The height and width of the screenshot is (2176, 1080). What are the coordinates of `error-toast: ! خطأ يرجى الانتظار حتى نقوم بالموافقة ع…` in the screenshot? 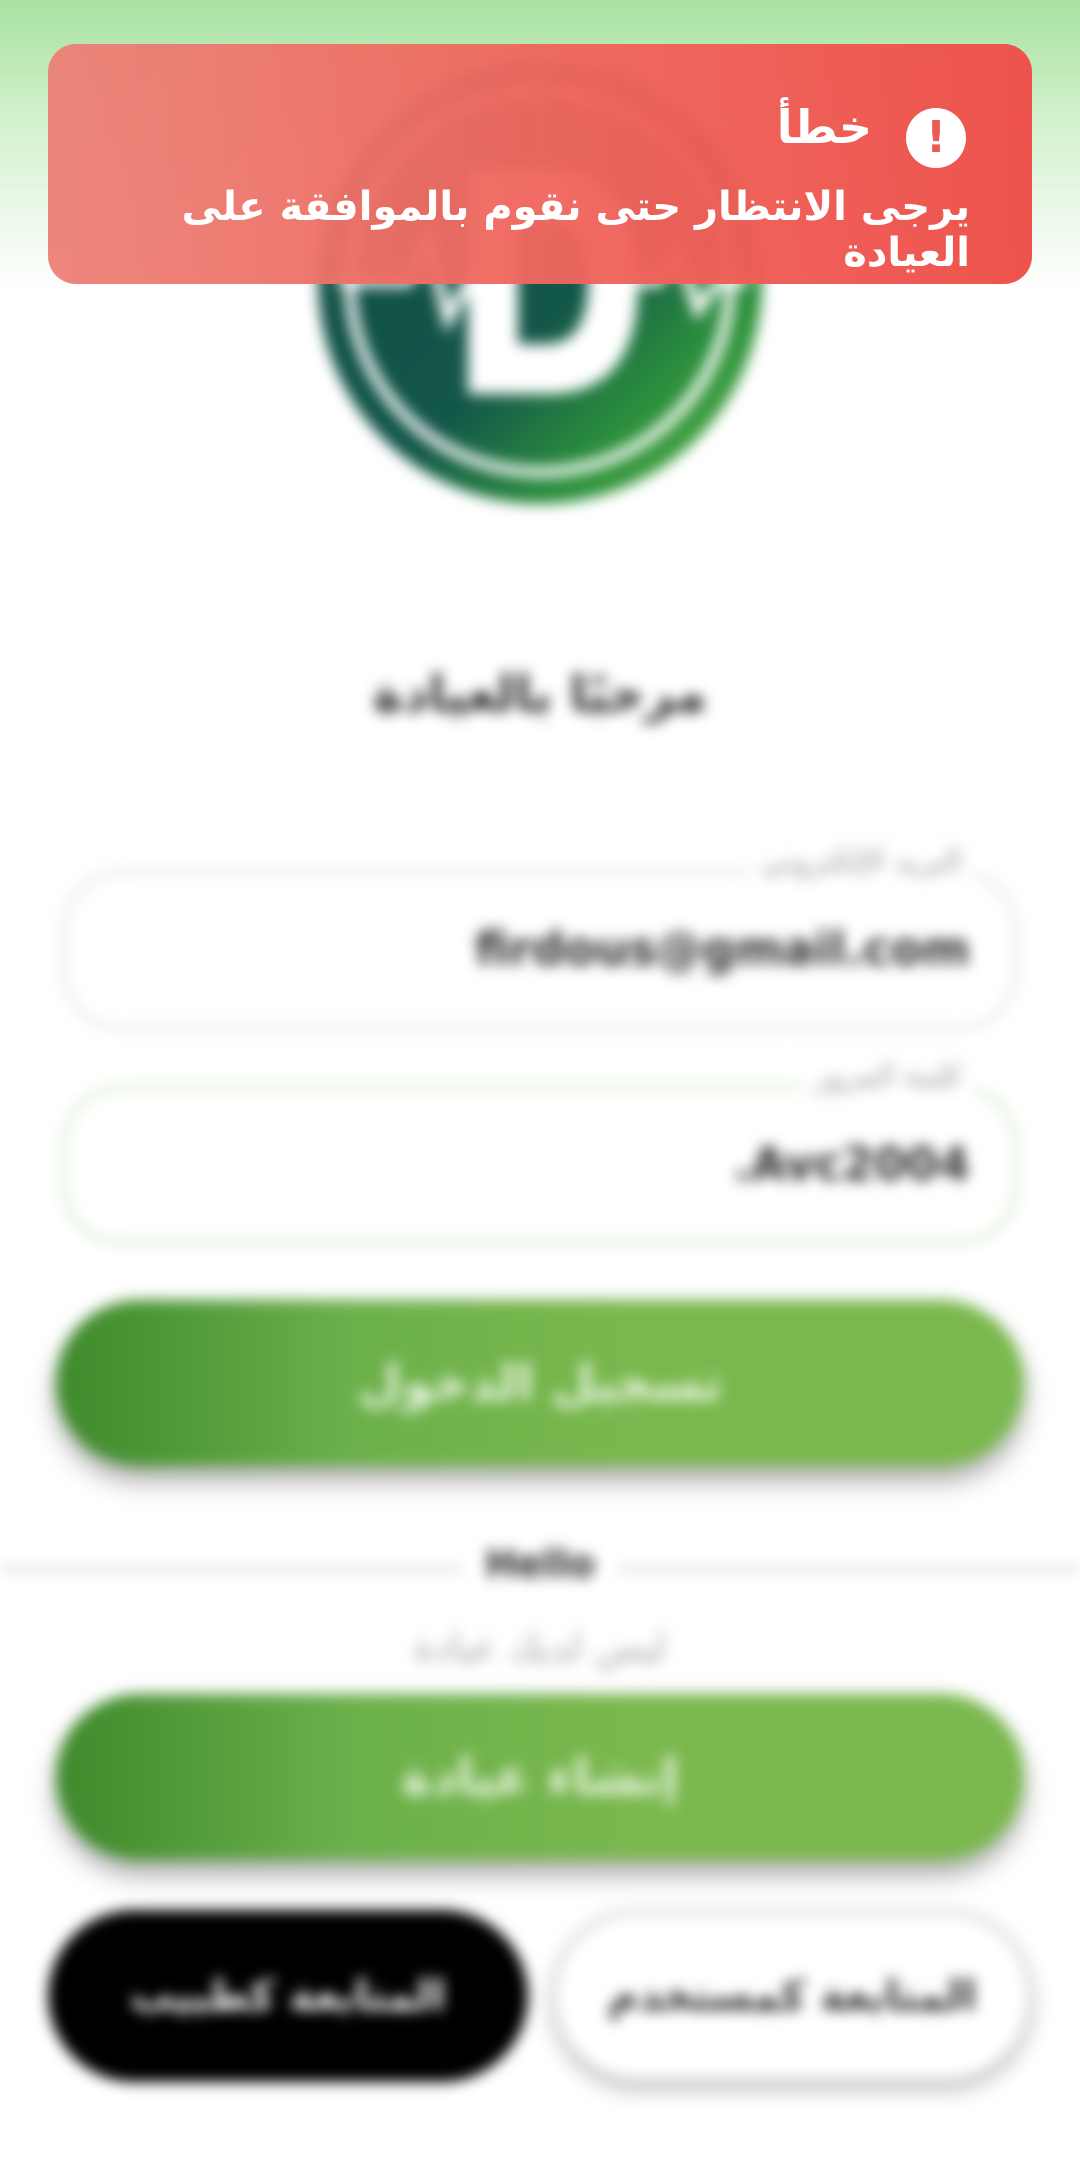 It's located at (540, 164).